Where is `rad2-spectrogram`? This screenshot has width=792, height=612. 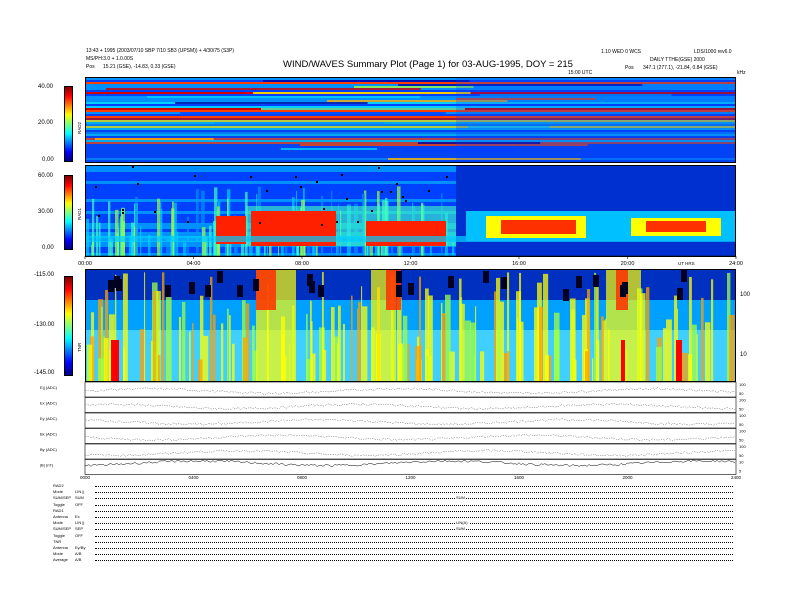
rad2-spectrogram is located at coordinates (410, 120).